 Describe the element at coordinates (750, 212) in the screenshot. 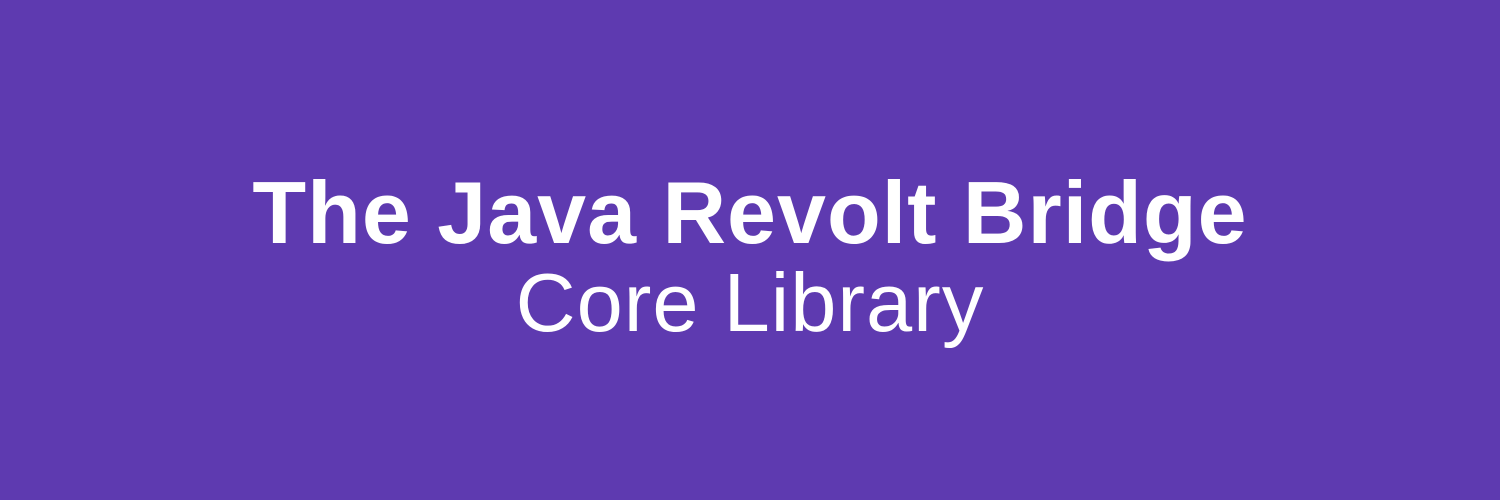

I see `banner-title: The Java Revolt Bridge` at that location.